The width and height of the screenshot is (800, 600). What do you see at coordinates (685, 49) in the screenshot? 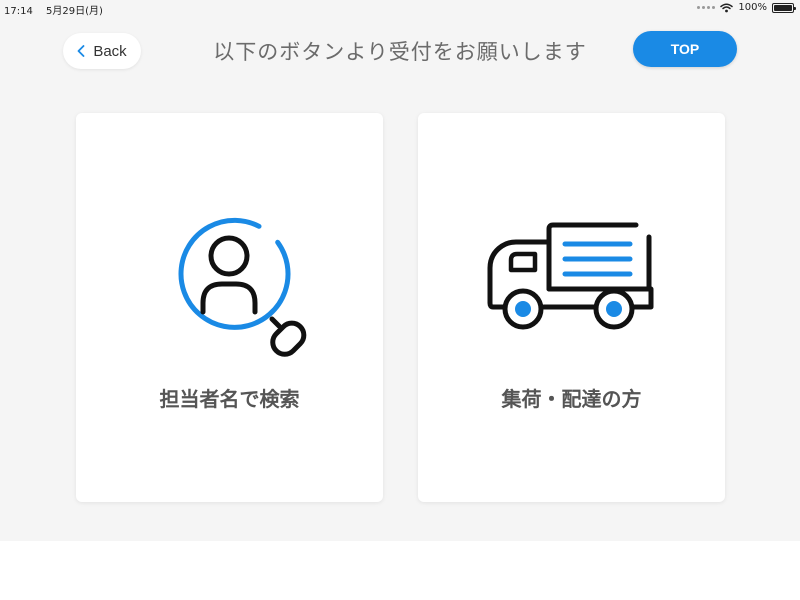
I see `top-button: TOP` at bounding box center [685, 49].